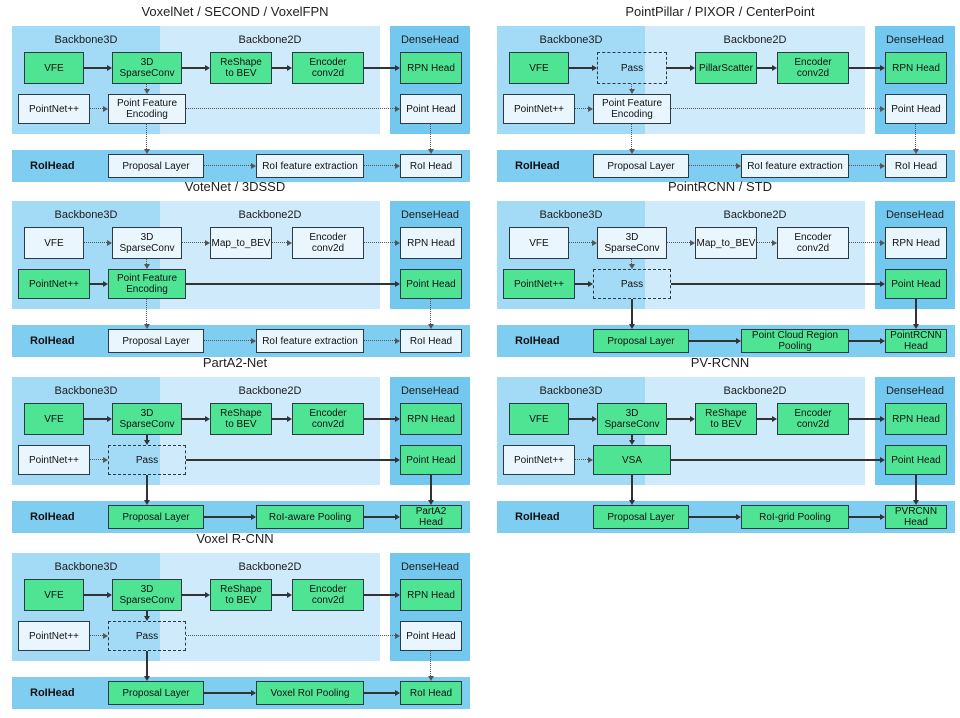 The height and width of the screenshot is (718, 960). Describe the element at coordinates (916, 341) in the screenshot. I see `node-roi_head: PointRCNN Head` at that location.